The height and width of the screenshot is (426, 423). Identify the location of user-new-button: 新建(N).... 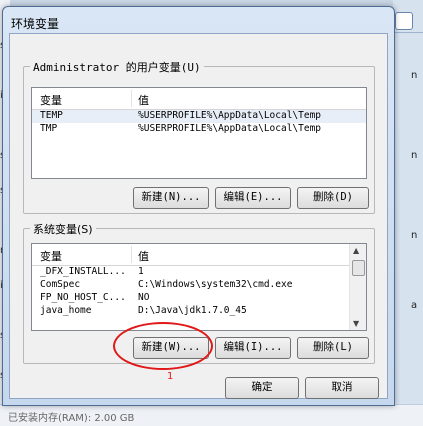
(171, 198).